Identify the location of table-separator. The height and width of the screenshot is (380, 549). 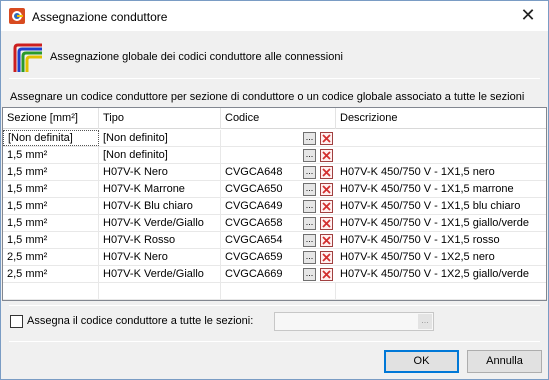
(274, 305).